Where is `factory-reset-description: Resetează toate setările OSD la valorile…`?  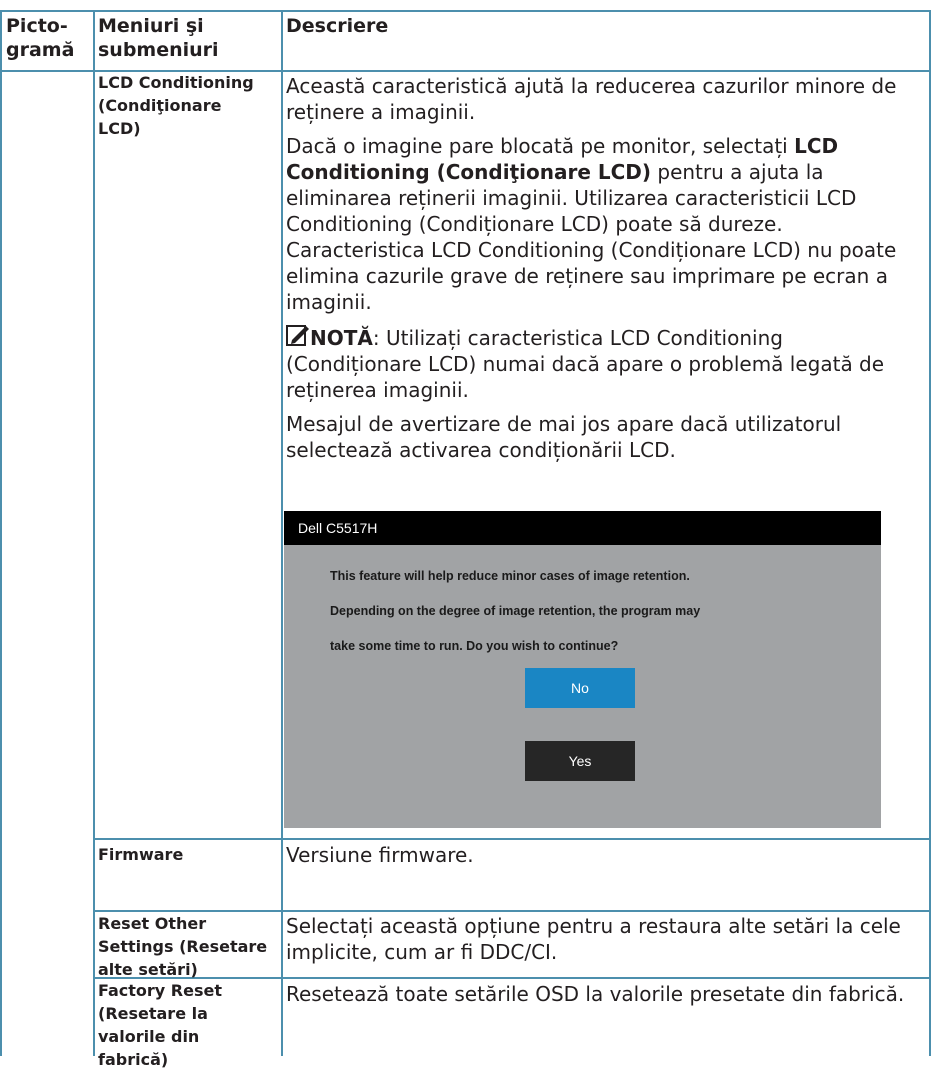
factory-reset-description: Resetează toate setările OSD la valorile… is located at coordinates (595, 994).